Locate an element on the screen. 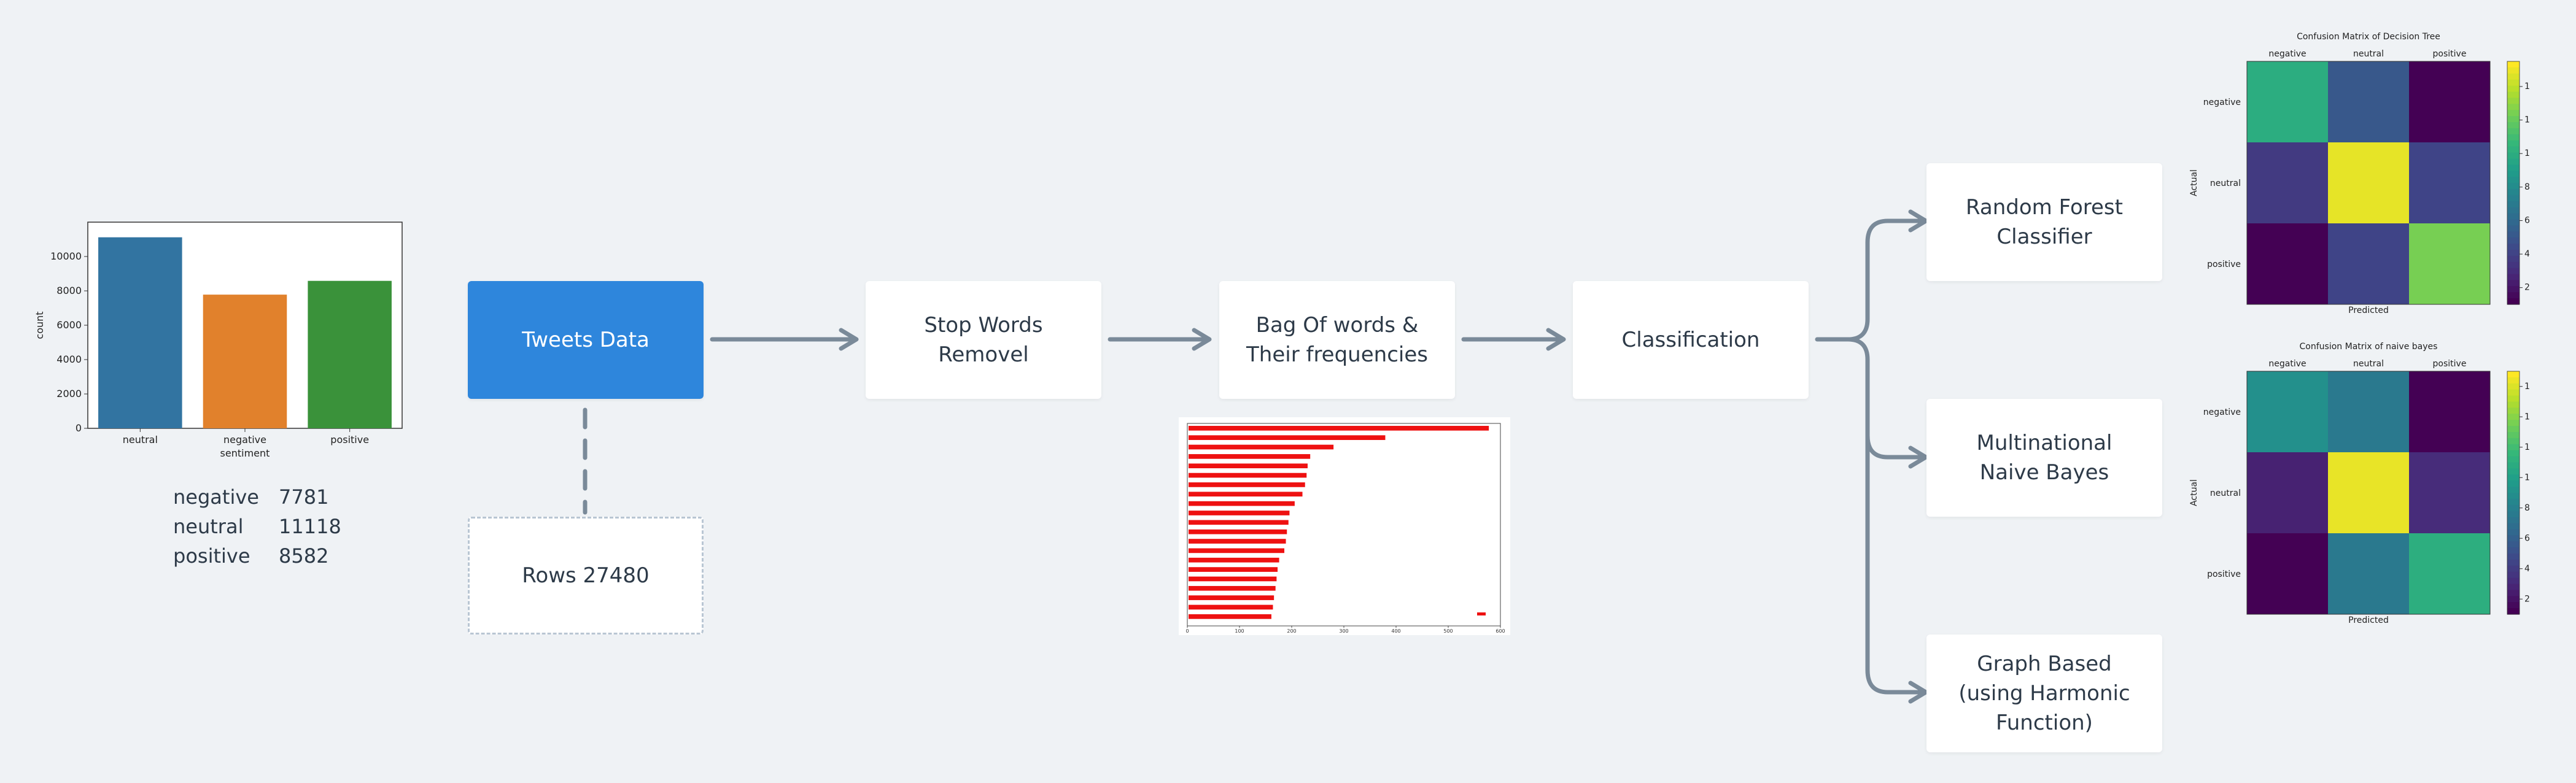 The width and height of the screenshot is (2576, 783). x-tick-label: 400 is located at coordinates (1395, 631).